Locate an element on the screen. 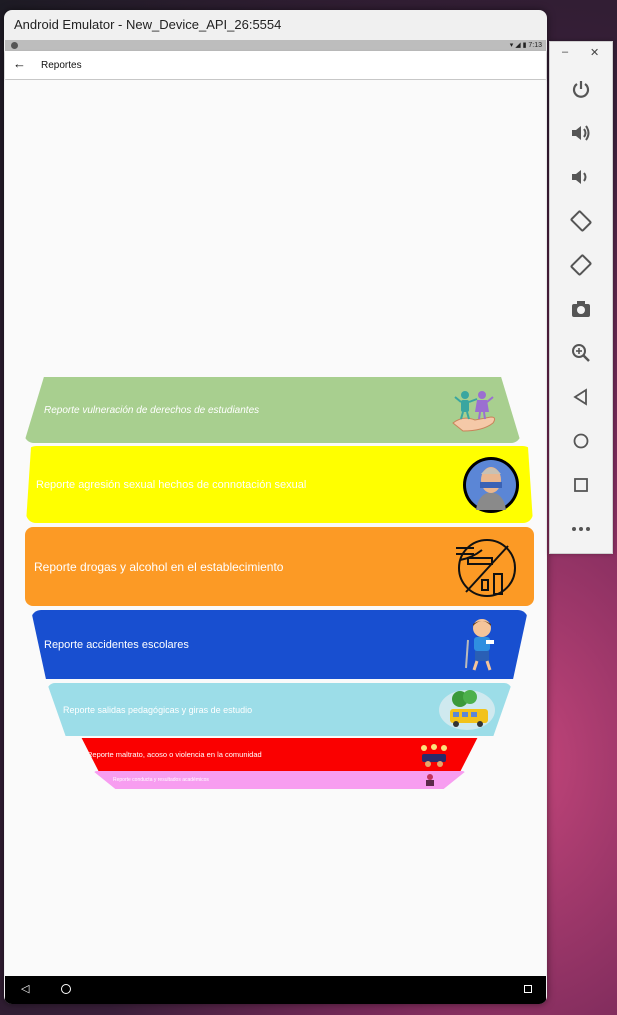 The width and height of the screenshot is (617, 1015). more-icon is located at coordinates (581, 529).